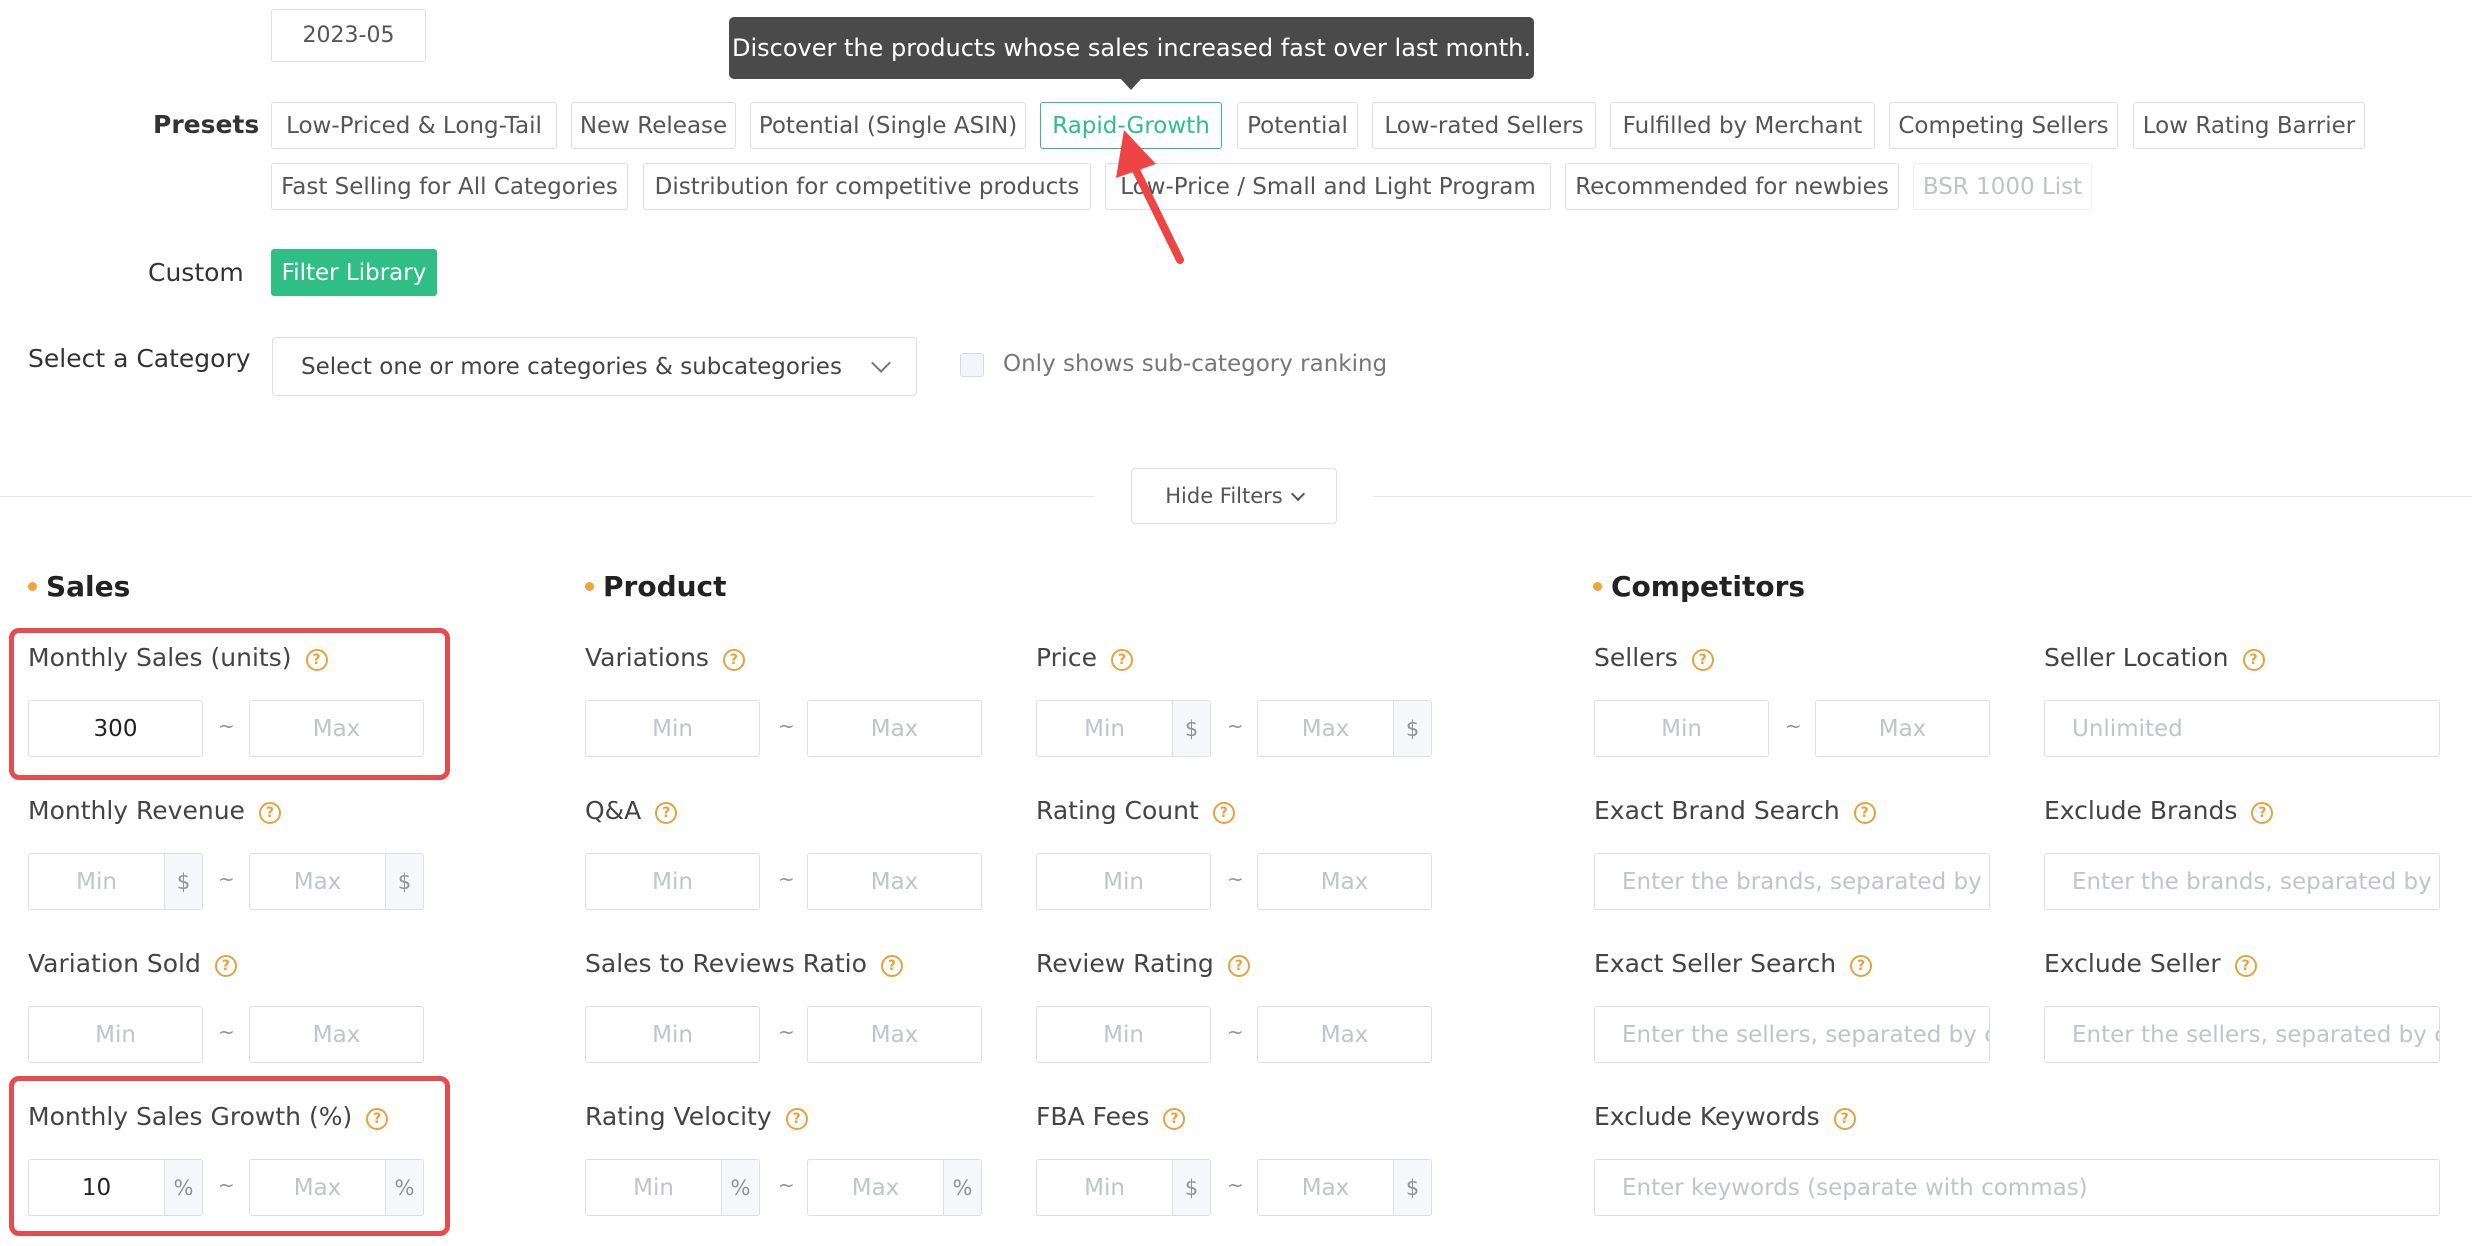  I want to click on sales-reviews-ratio-max-input: Max, so click(894, 1034).